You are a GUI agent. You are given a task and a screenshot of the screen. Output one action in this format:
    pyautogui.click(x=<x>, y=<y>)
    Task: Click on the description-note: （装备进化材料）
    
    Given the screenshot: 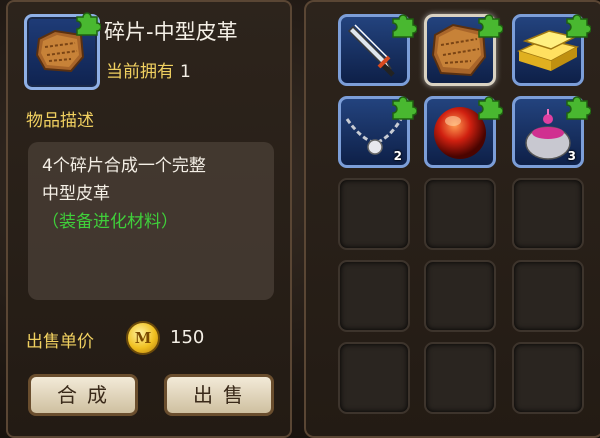 What is the action you would take?
    pyautogui.click(x=110, y=222)
    